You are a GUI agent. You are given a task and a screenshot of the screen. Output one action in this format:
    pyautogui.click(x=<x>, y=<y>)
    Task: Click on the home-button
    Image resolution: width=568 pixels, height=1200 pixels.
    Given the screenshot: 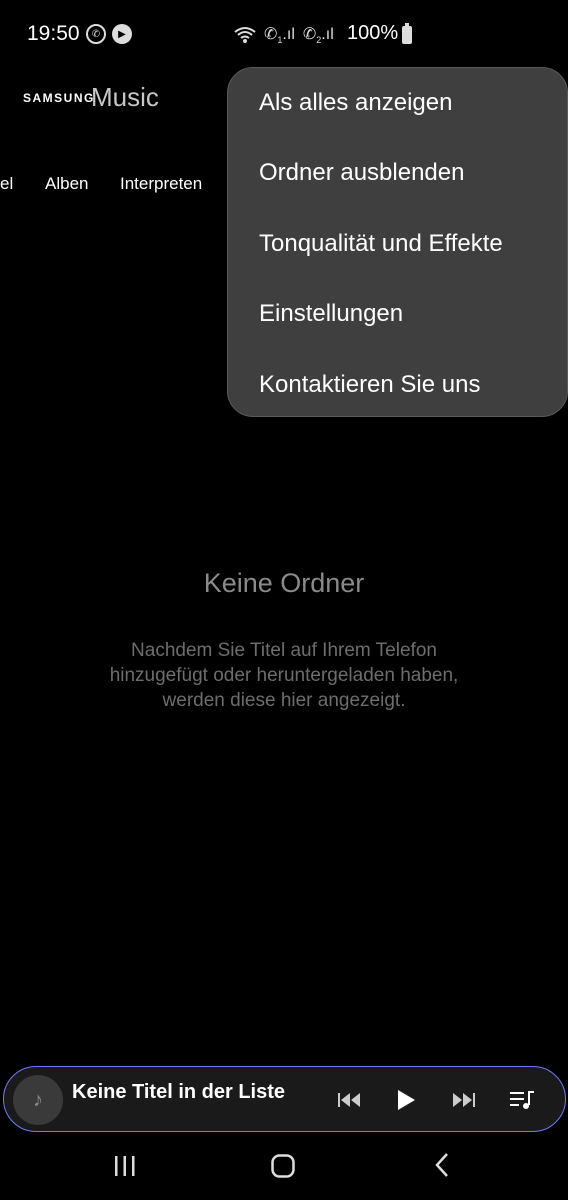 What is the action you would take?
    pyautogui.click(x=283, y=1168)
    